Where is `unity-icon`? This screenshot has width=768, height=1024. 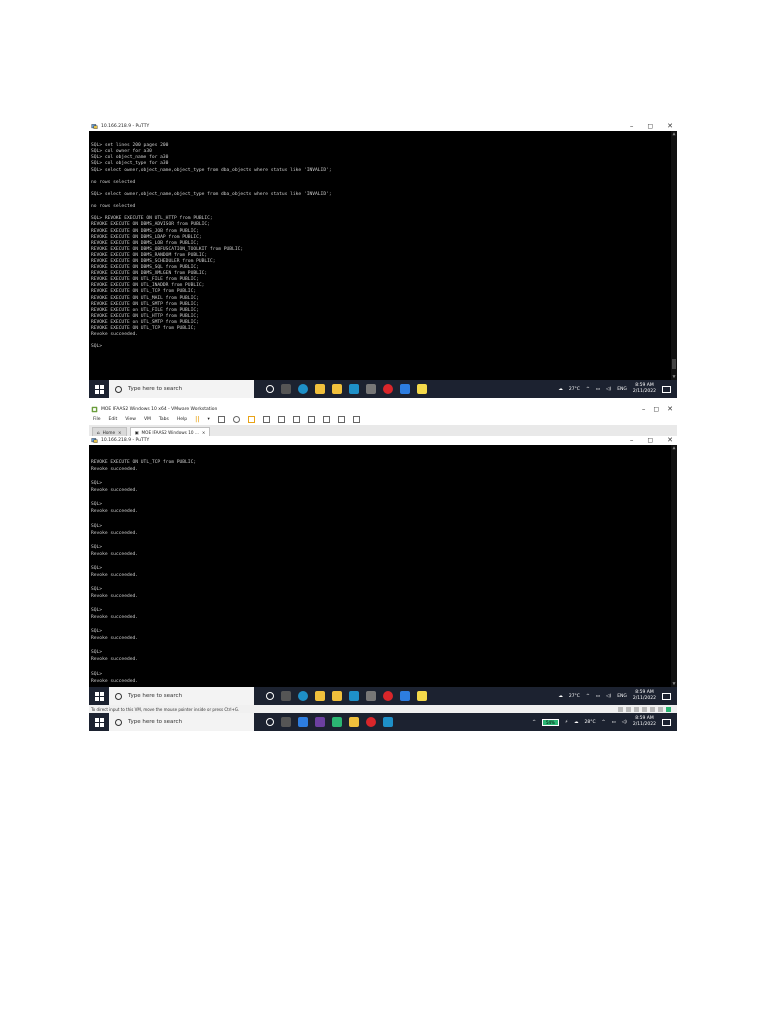 unity-icon is located at coordinates (296, 419).